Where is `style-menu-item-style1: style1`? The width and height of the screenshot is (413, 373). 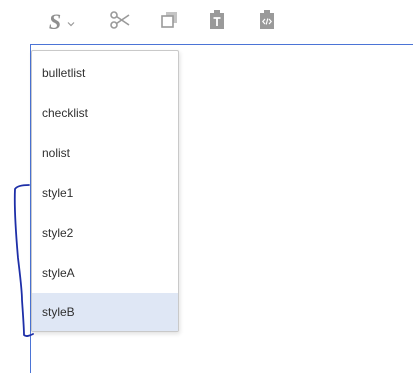 style-menu-item-style1: style1 is located at coordinates (105, 193).